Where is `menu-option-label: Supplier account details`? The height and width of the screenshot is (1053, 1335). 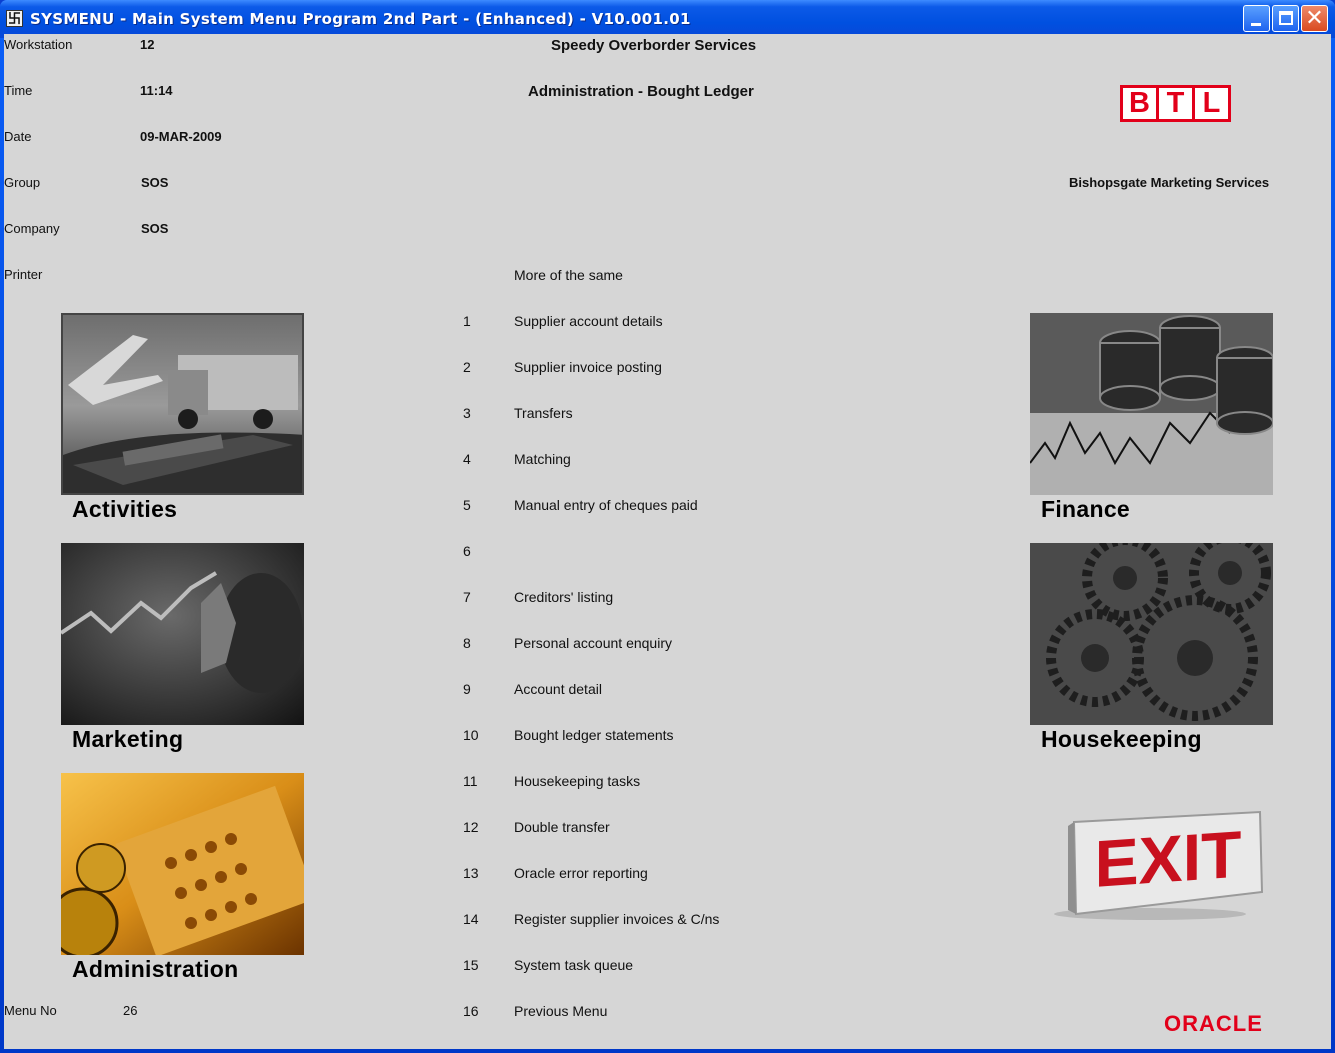
menu-option-label: Supplier account details is located at coordinates (588, 321).